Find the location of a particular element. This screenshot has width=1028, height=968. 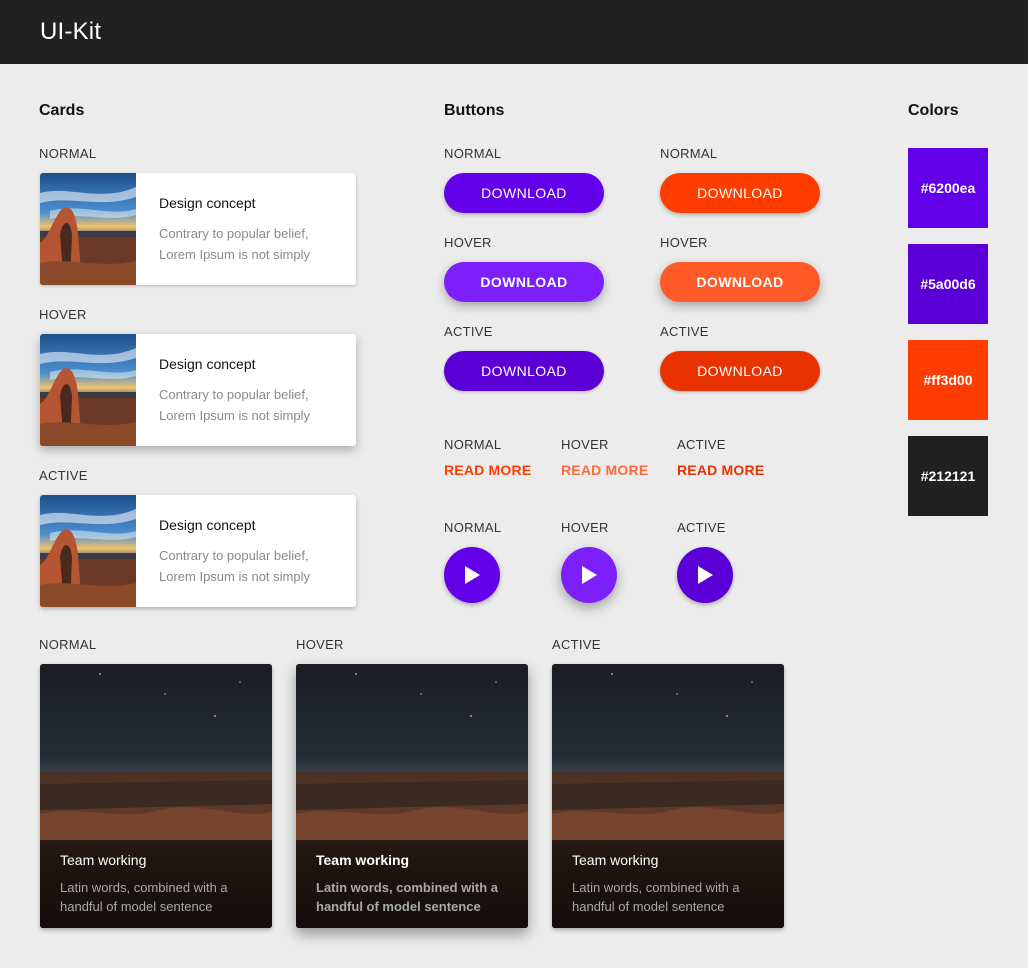

color-swatch-6200ea: #6200ea is located at coordinates (948, 188).